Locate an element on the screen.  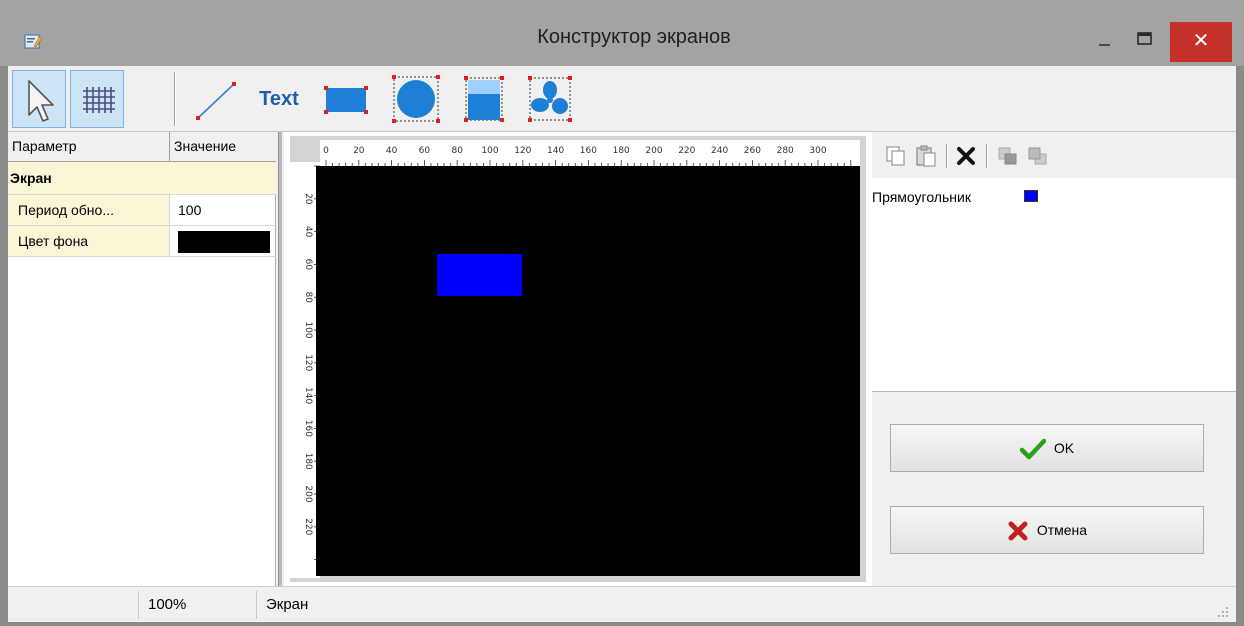
line-tool-button is located at coordinates (213, 99).